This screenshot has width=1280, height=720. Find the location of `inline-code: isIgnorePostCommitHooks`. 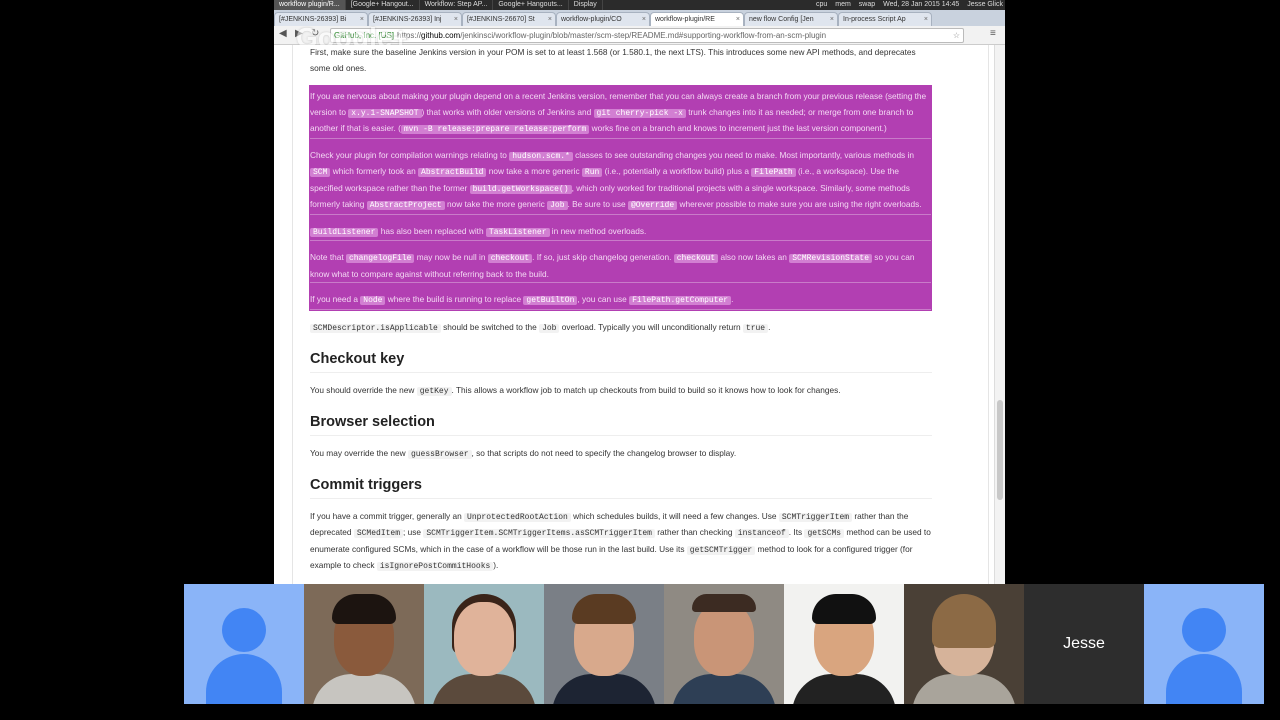

inline-code: isIgnorePostCommitHooks is located at coordinates (435, 566).